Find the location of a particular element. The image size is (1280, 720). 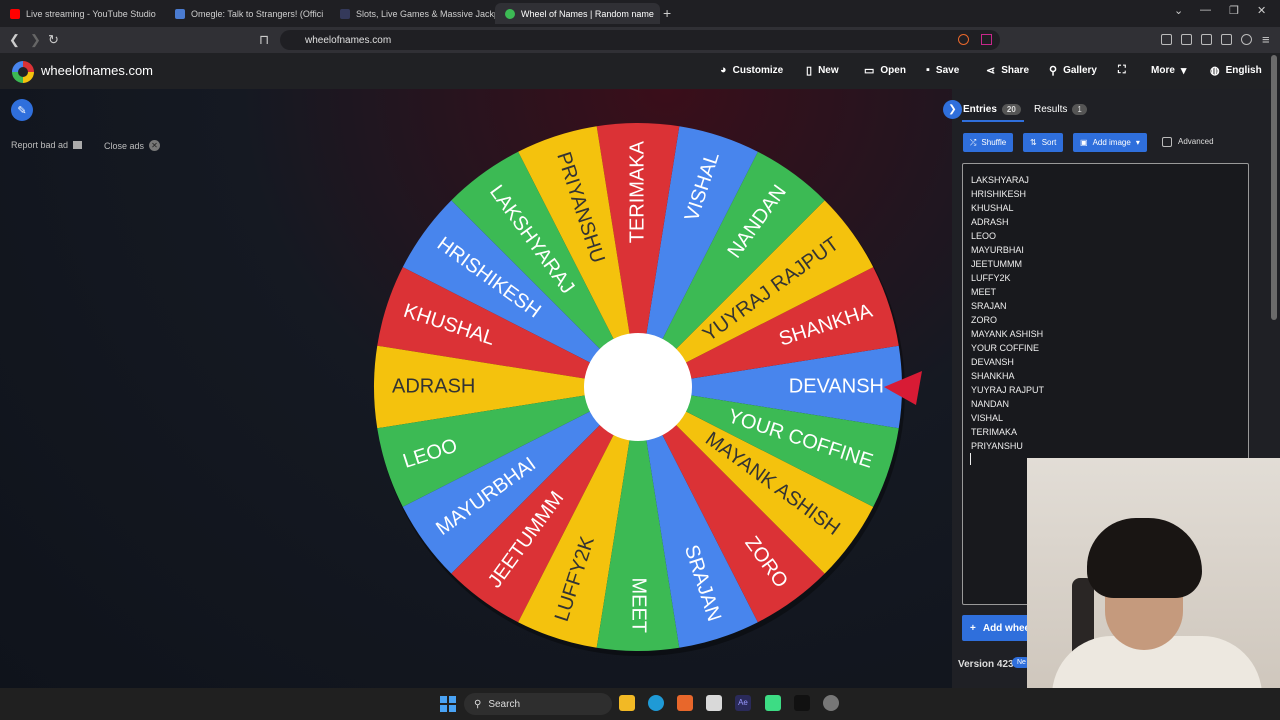

fullscreen-button: ⛶ is located at coordinates (1122, 70).